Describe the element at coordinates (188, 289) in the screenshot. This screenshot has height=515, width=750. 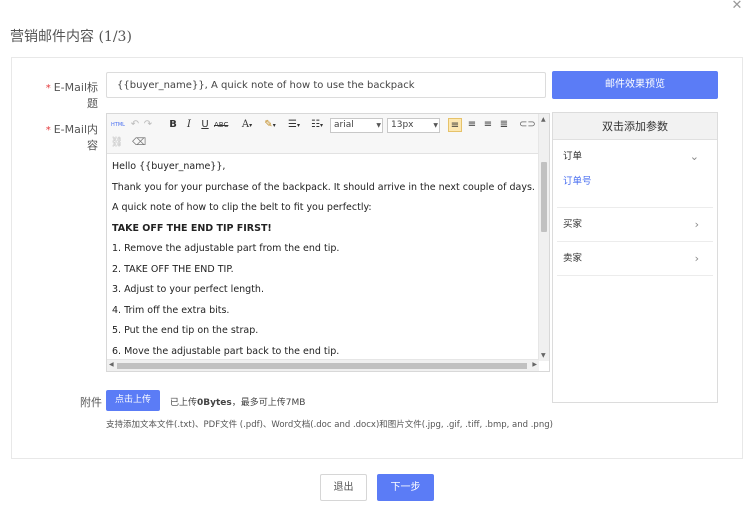
I see `content-line: 3. Adjust to your perfect length.` at that location.